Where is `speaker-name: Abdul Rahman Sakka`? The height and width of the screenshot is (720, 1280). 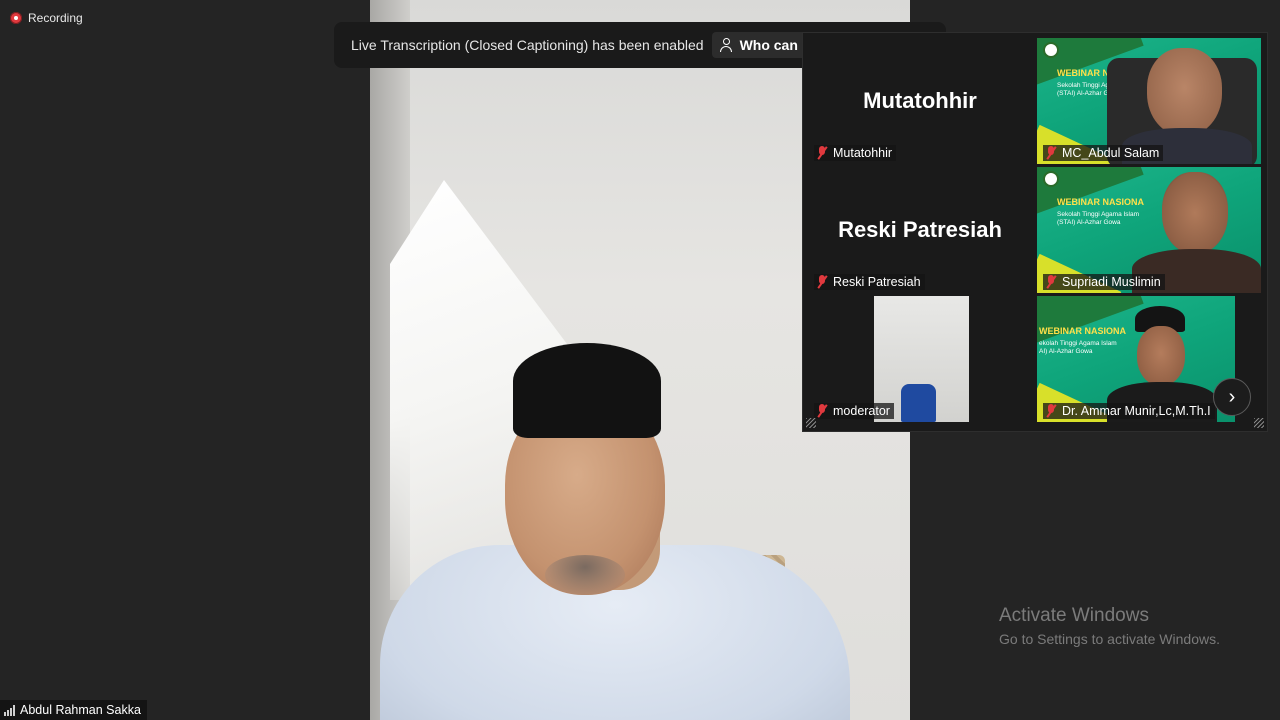 speaker-name: Abdul Rahman Sakka is located at coordinates (80, 710).